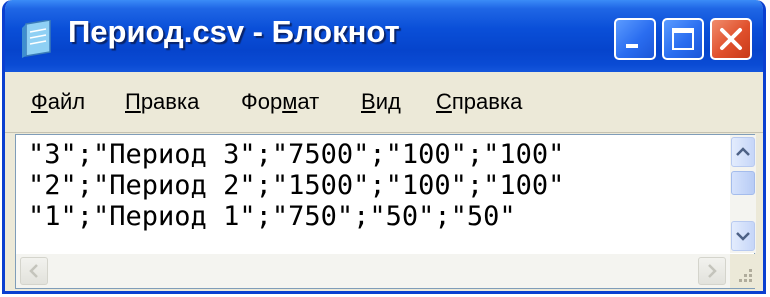 Image resolution: width=770 pixels, height=297 pixels. I want to click on scroll-up-button, so click(743, 152).